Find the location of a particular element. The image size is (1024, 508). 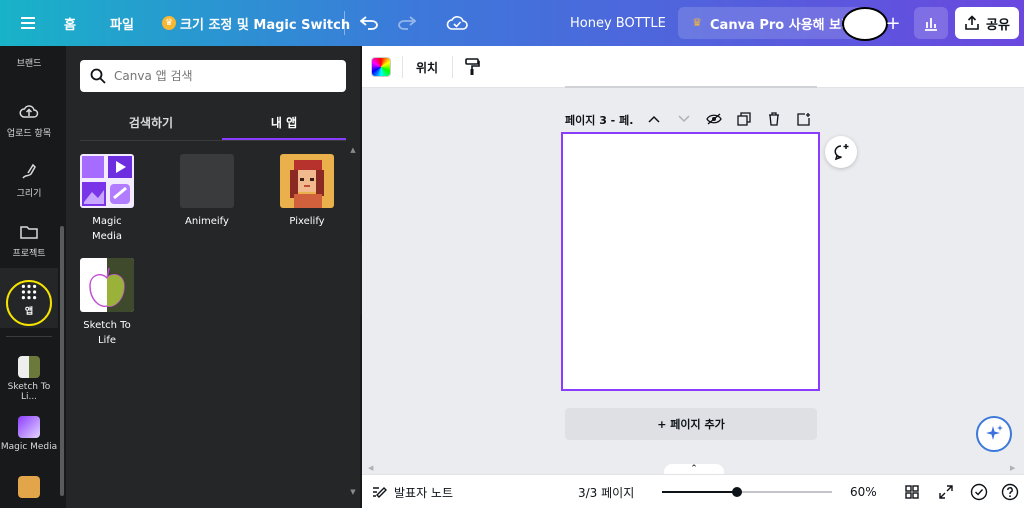

duplicate-page-icon is located at coordinates (744, 119).